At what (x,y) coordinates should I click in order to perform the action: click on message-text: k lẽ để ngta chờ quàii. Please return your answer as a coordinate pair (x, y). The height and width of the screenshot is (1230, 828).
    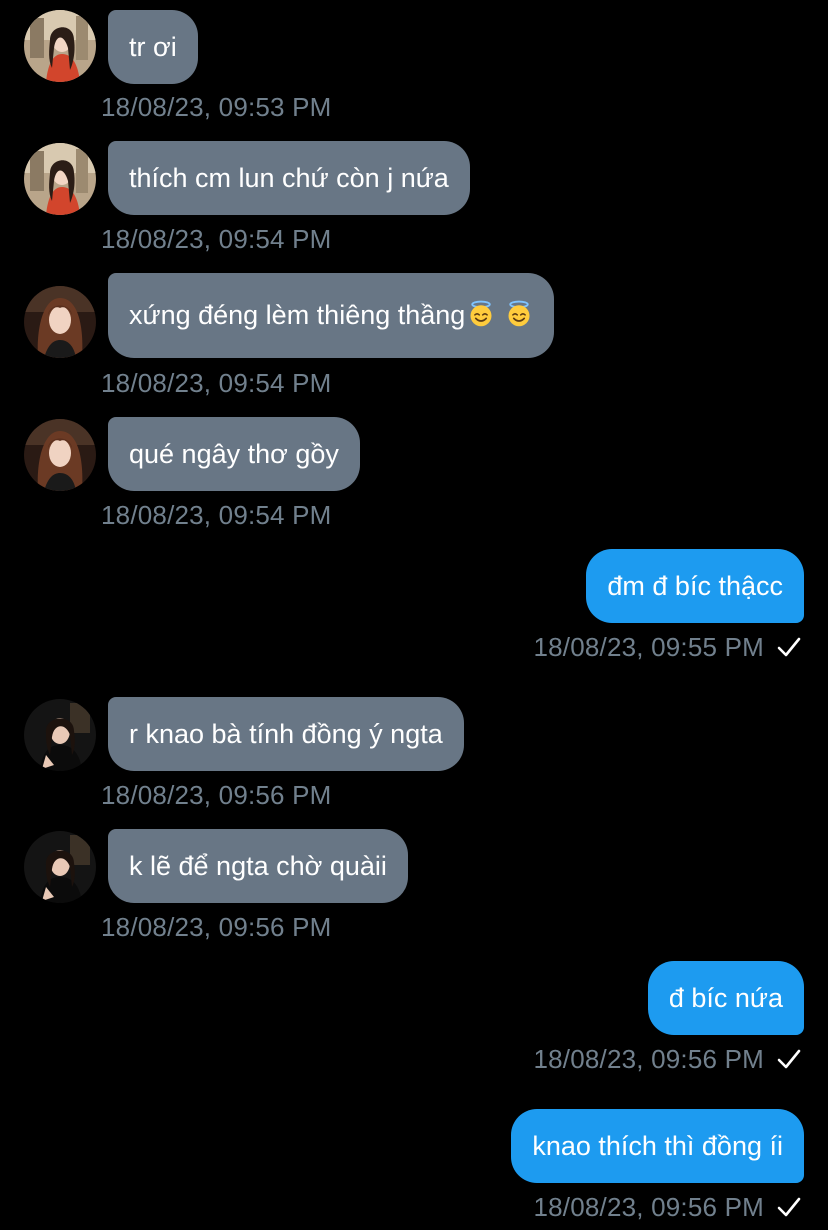
    Looking at the image, I should click on (258, 866).